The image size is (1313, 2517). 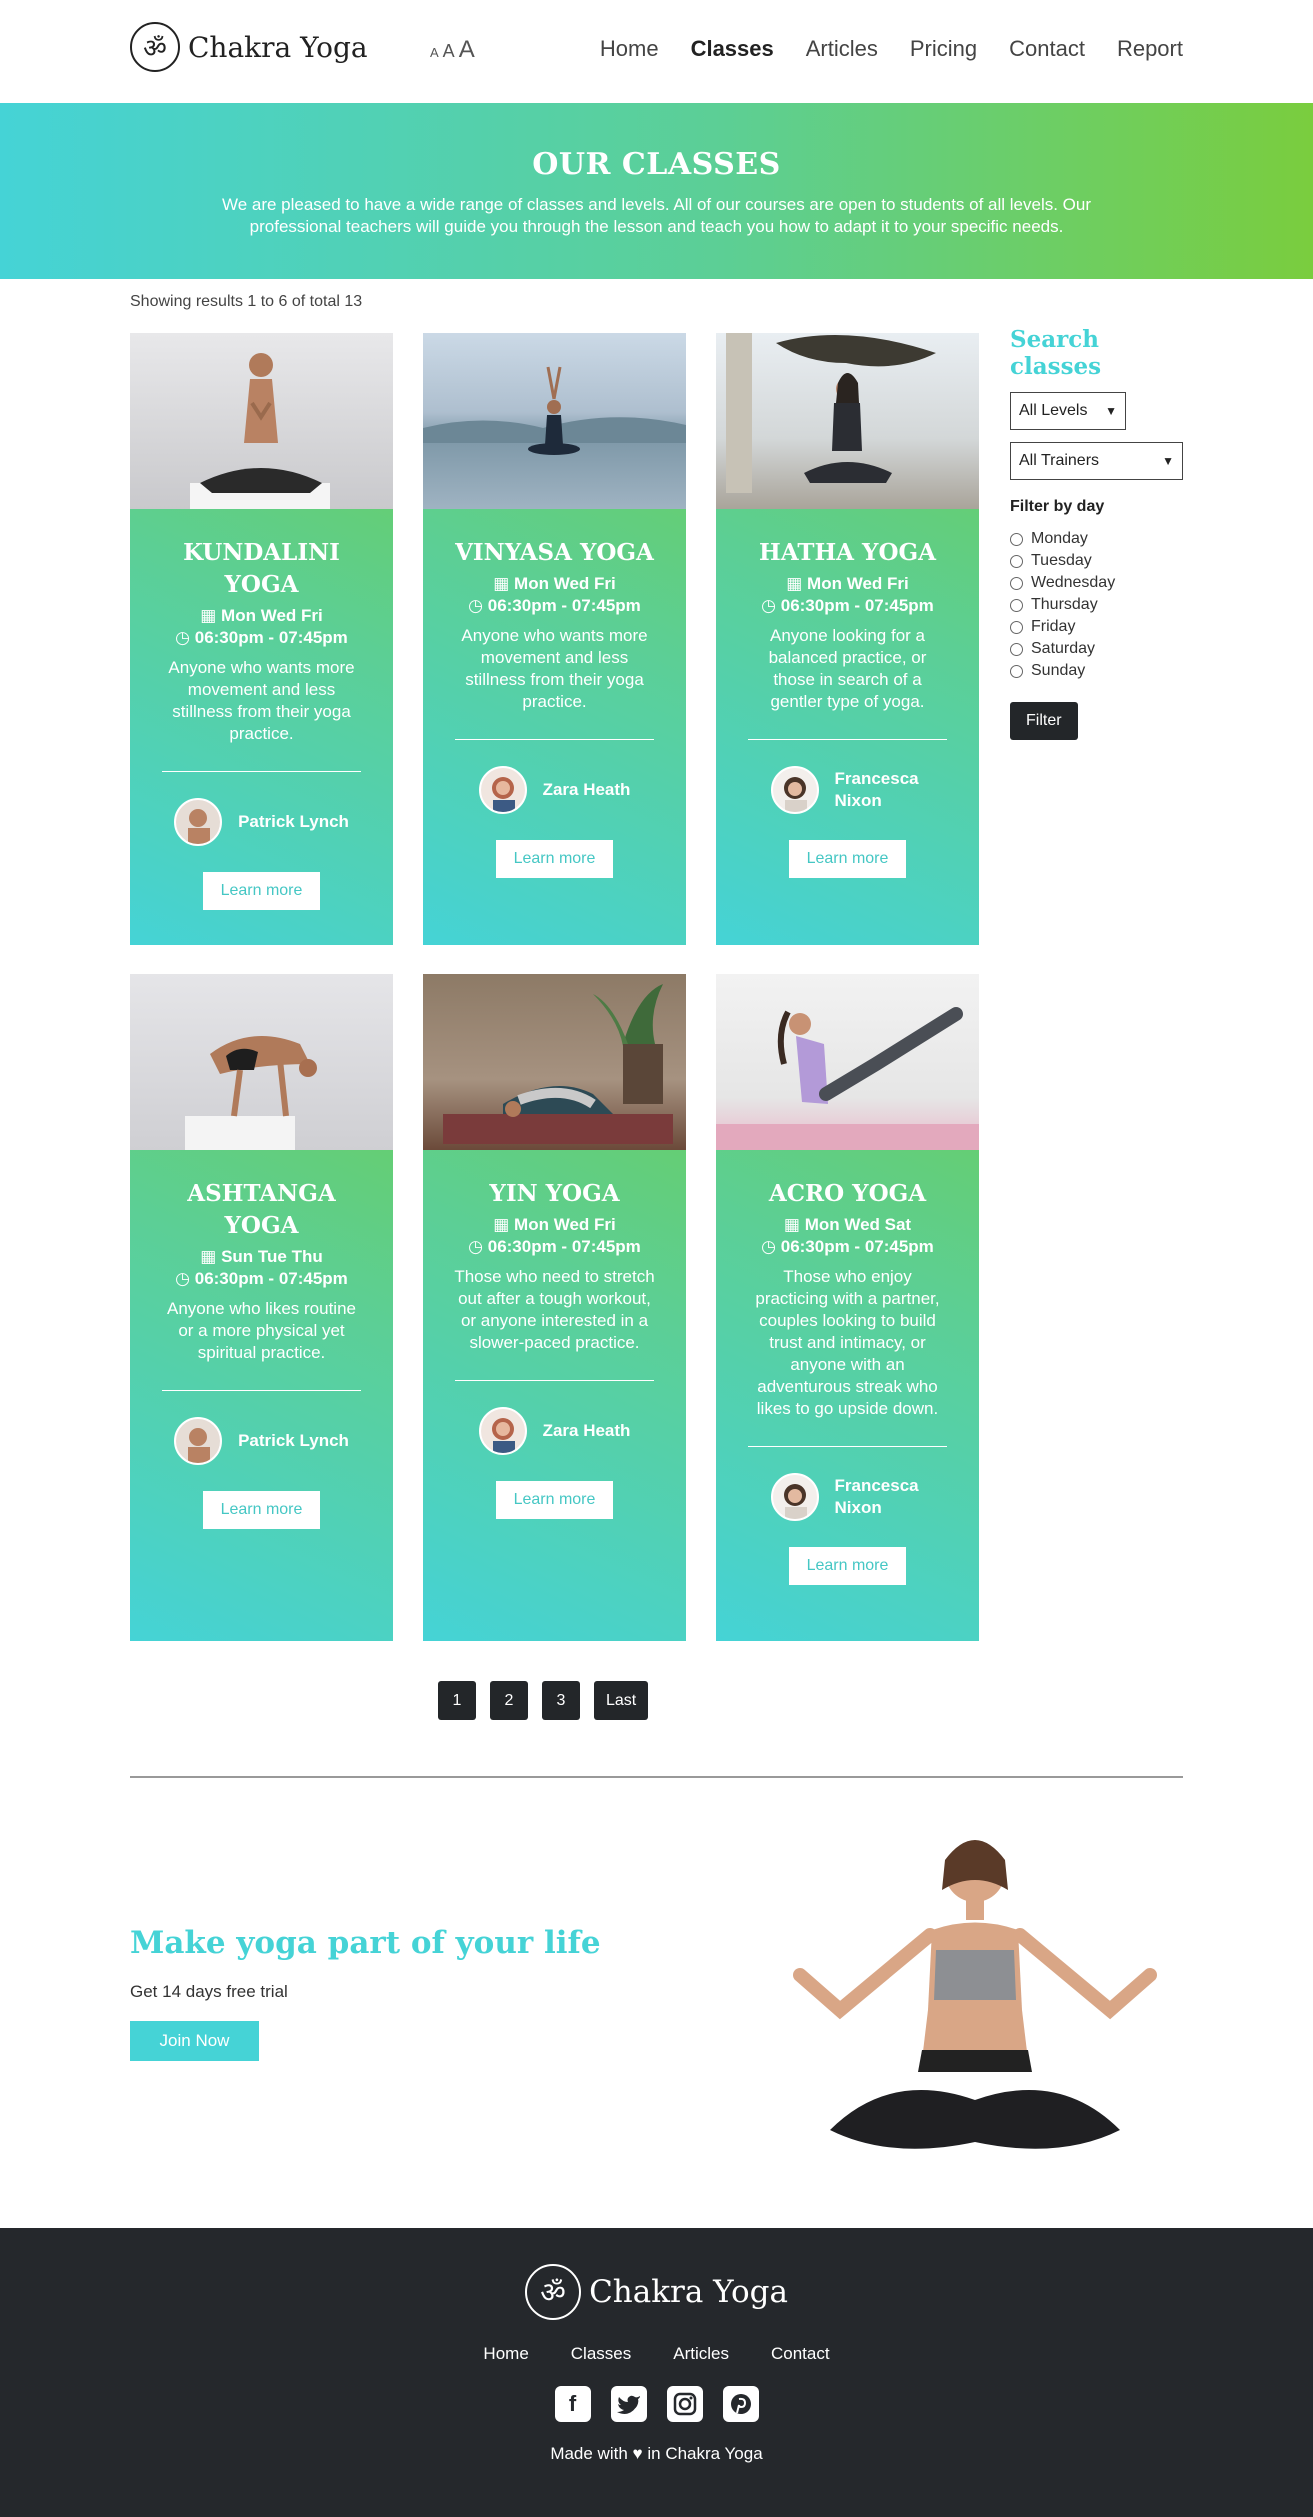 I want to click on brand-name: Chakra Yoga, so click(x=278, y=47).